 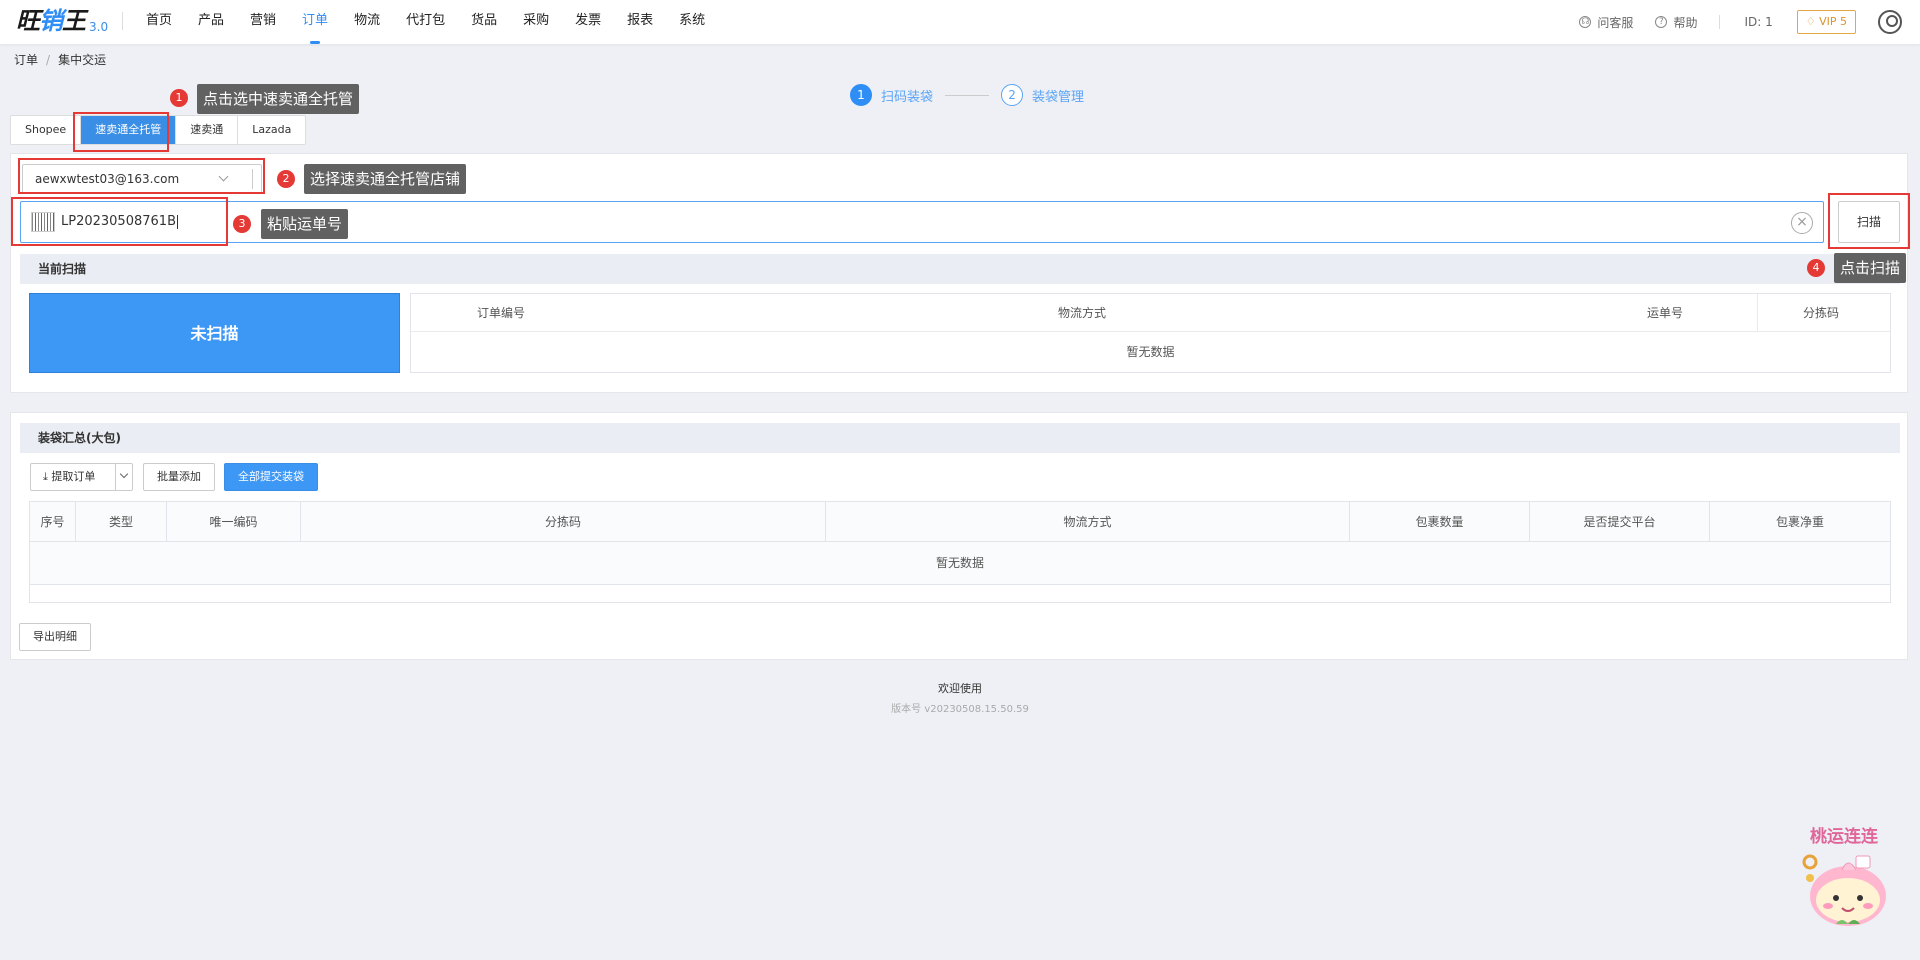 I want to click on annotation-badge-3: 3, so click(x=242, y=224).